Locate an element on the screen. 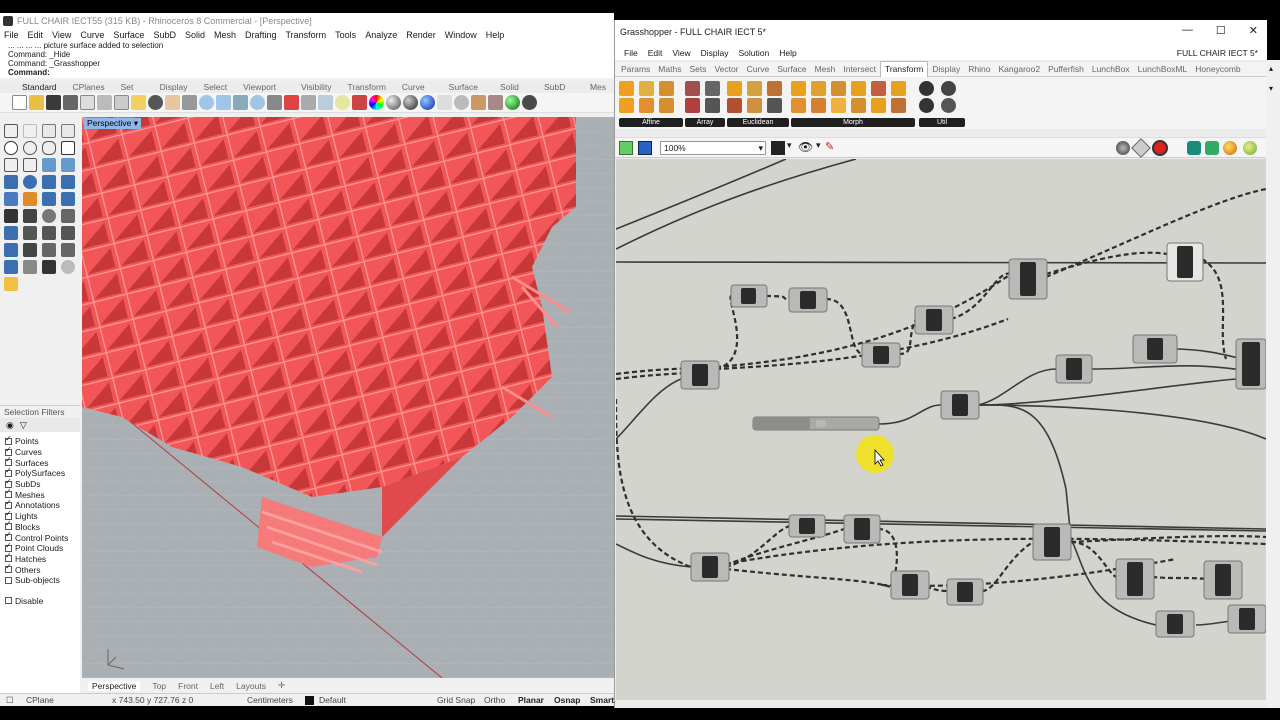  toolbar-tab-subd-tools: SubD Tools is located at coordinates (559, 92).